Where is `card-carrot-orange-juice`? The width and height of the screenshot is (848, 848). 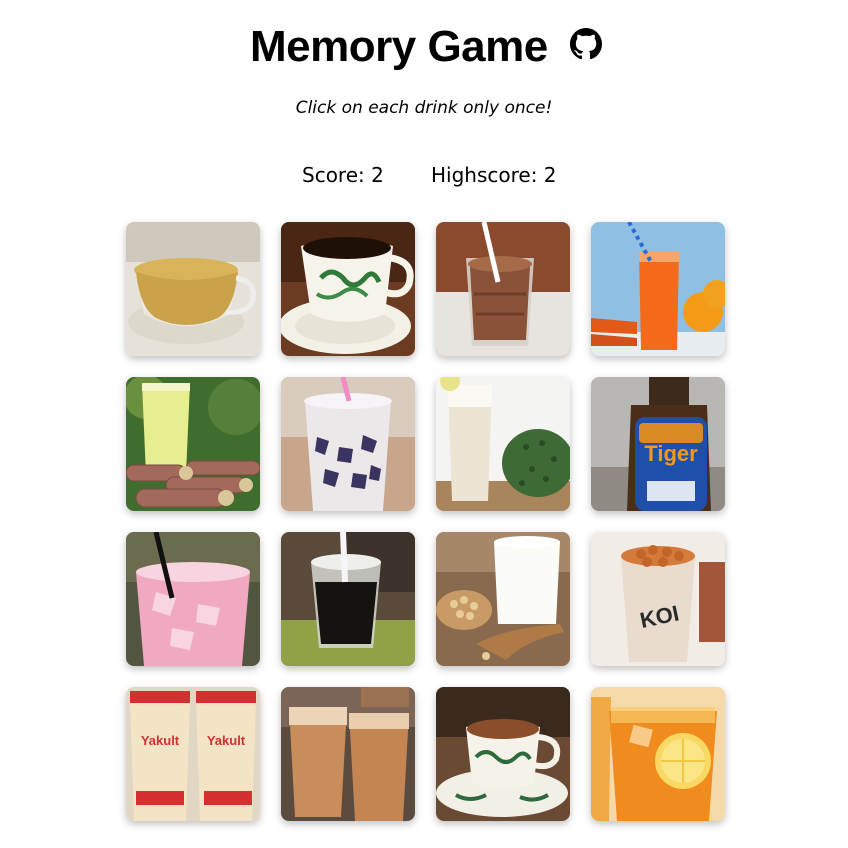
card-carrot-orange-juice is located at coordinates (658, 289).